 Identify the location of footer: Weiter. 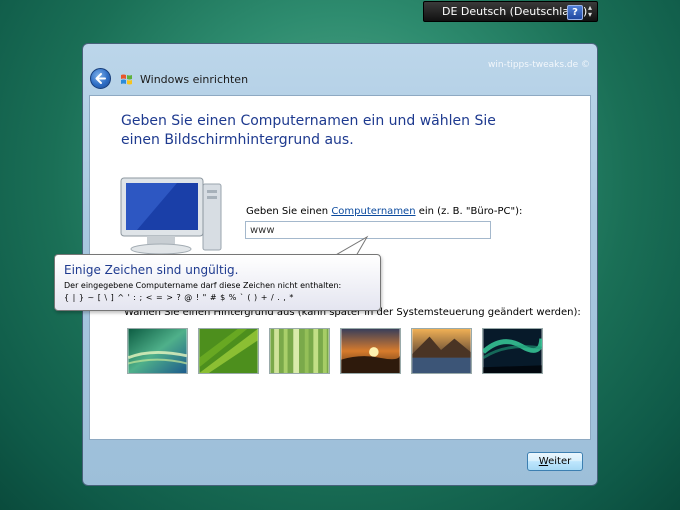
(340, 461).